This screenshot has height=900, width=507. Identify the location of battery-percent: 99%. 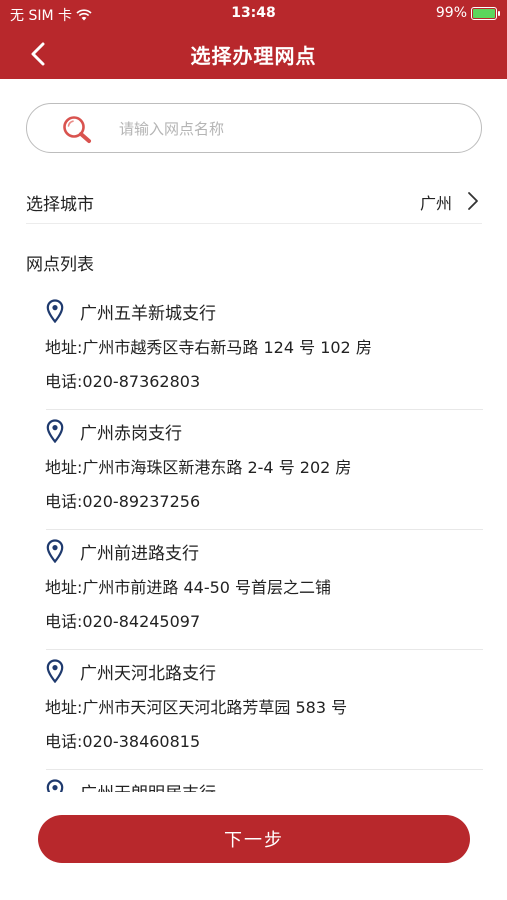
(451, 13).